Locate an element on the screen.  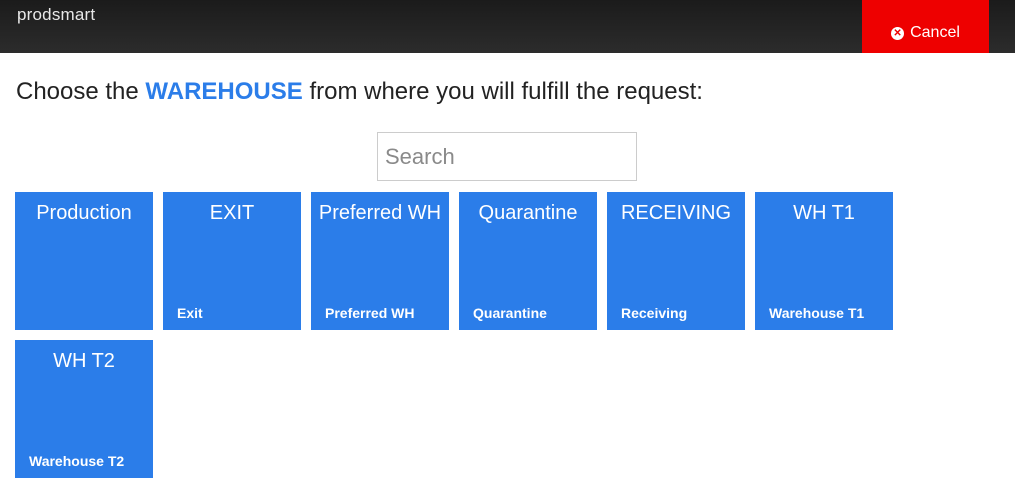
tile-subtitle: Warehouse T2 is located at coordinates (77, 461).